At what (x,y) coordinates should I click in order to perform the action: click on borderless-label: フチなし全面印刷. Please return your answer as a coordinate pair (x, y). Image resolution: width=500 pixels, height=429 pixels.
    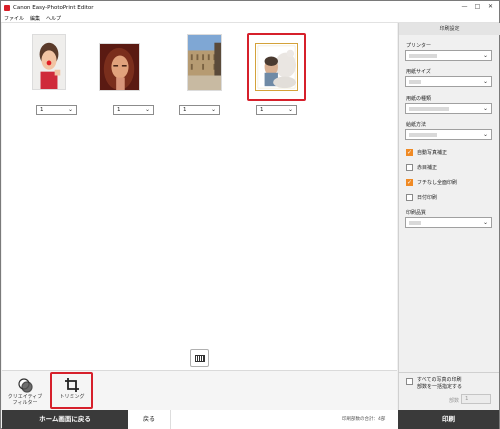
    Looking at the image, I should click on (437, 183).